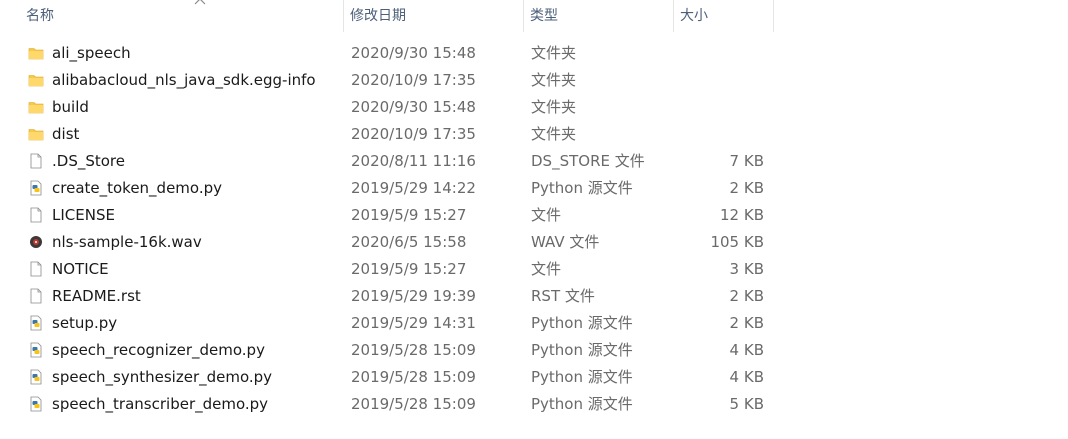 This screenshot has width=1068, height=439. What do you see at coordinates (413, 296) in the screenshot?
I see `file-modified-date: 2019/5/29 19:39` at bounding box center [413, 296].